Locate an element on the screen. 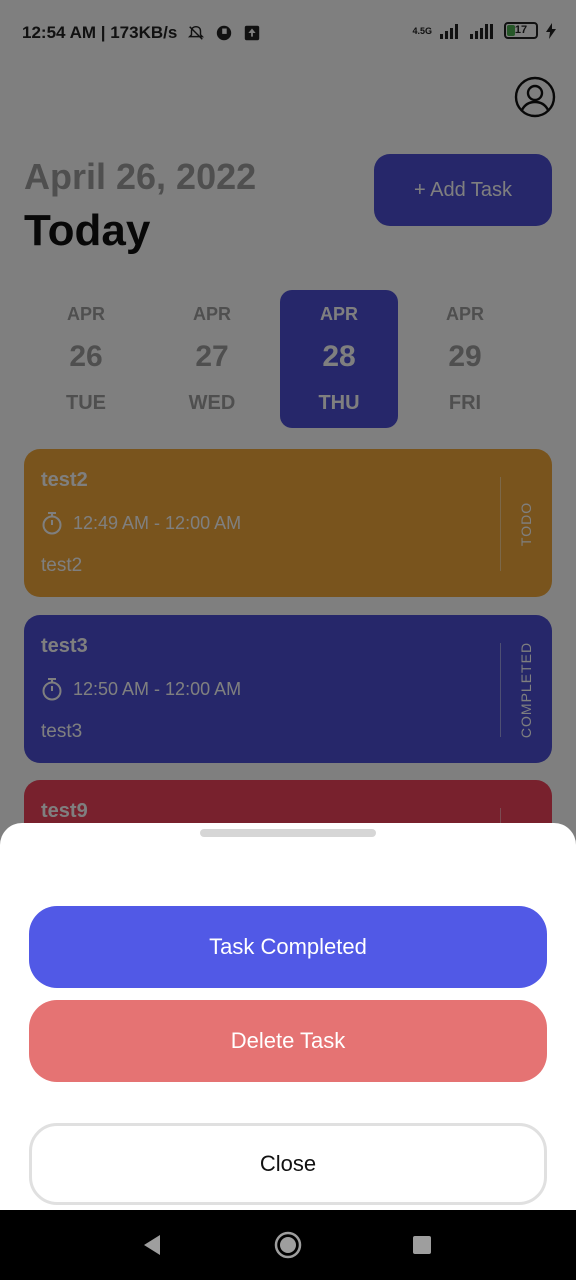  task-completed-button: Task Completed is located at coordinates (288, 947).